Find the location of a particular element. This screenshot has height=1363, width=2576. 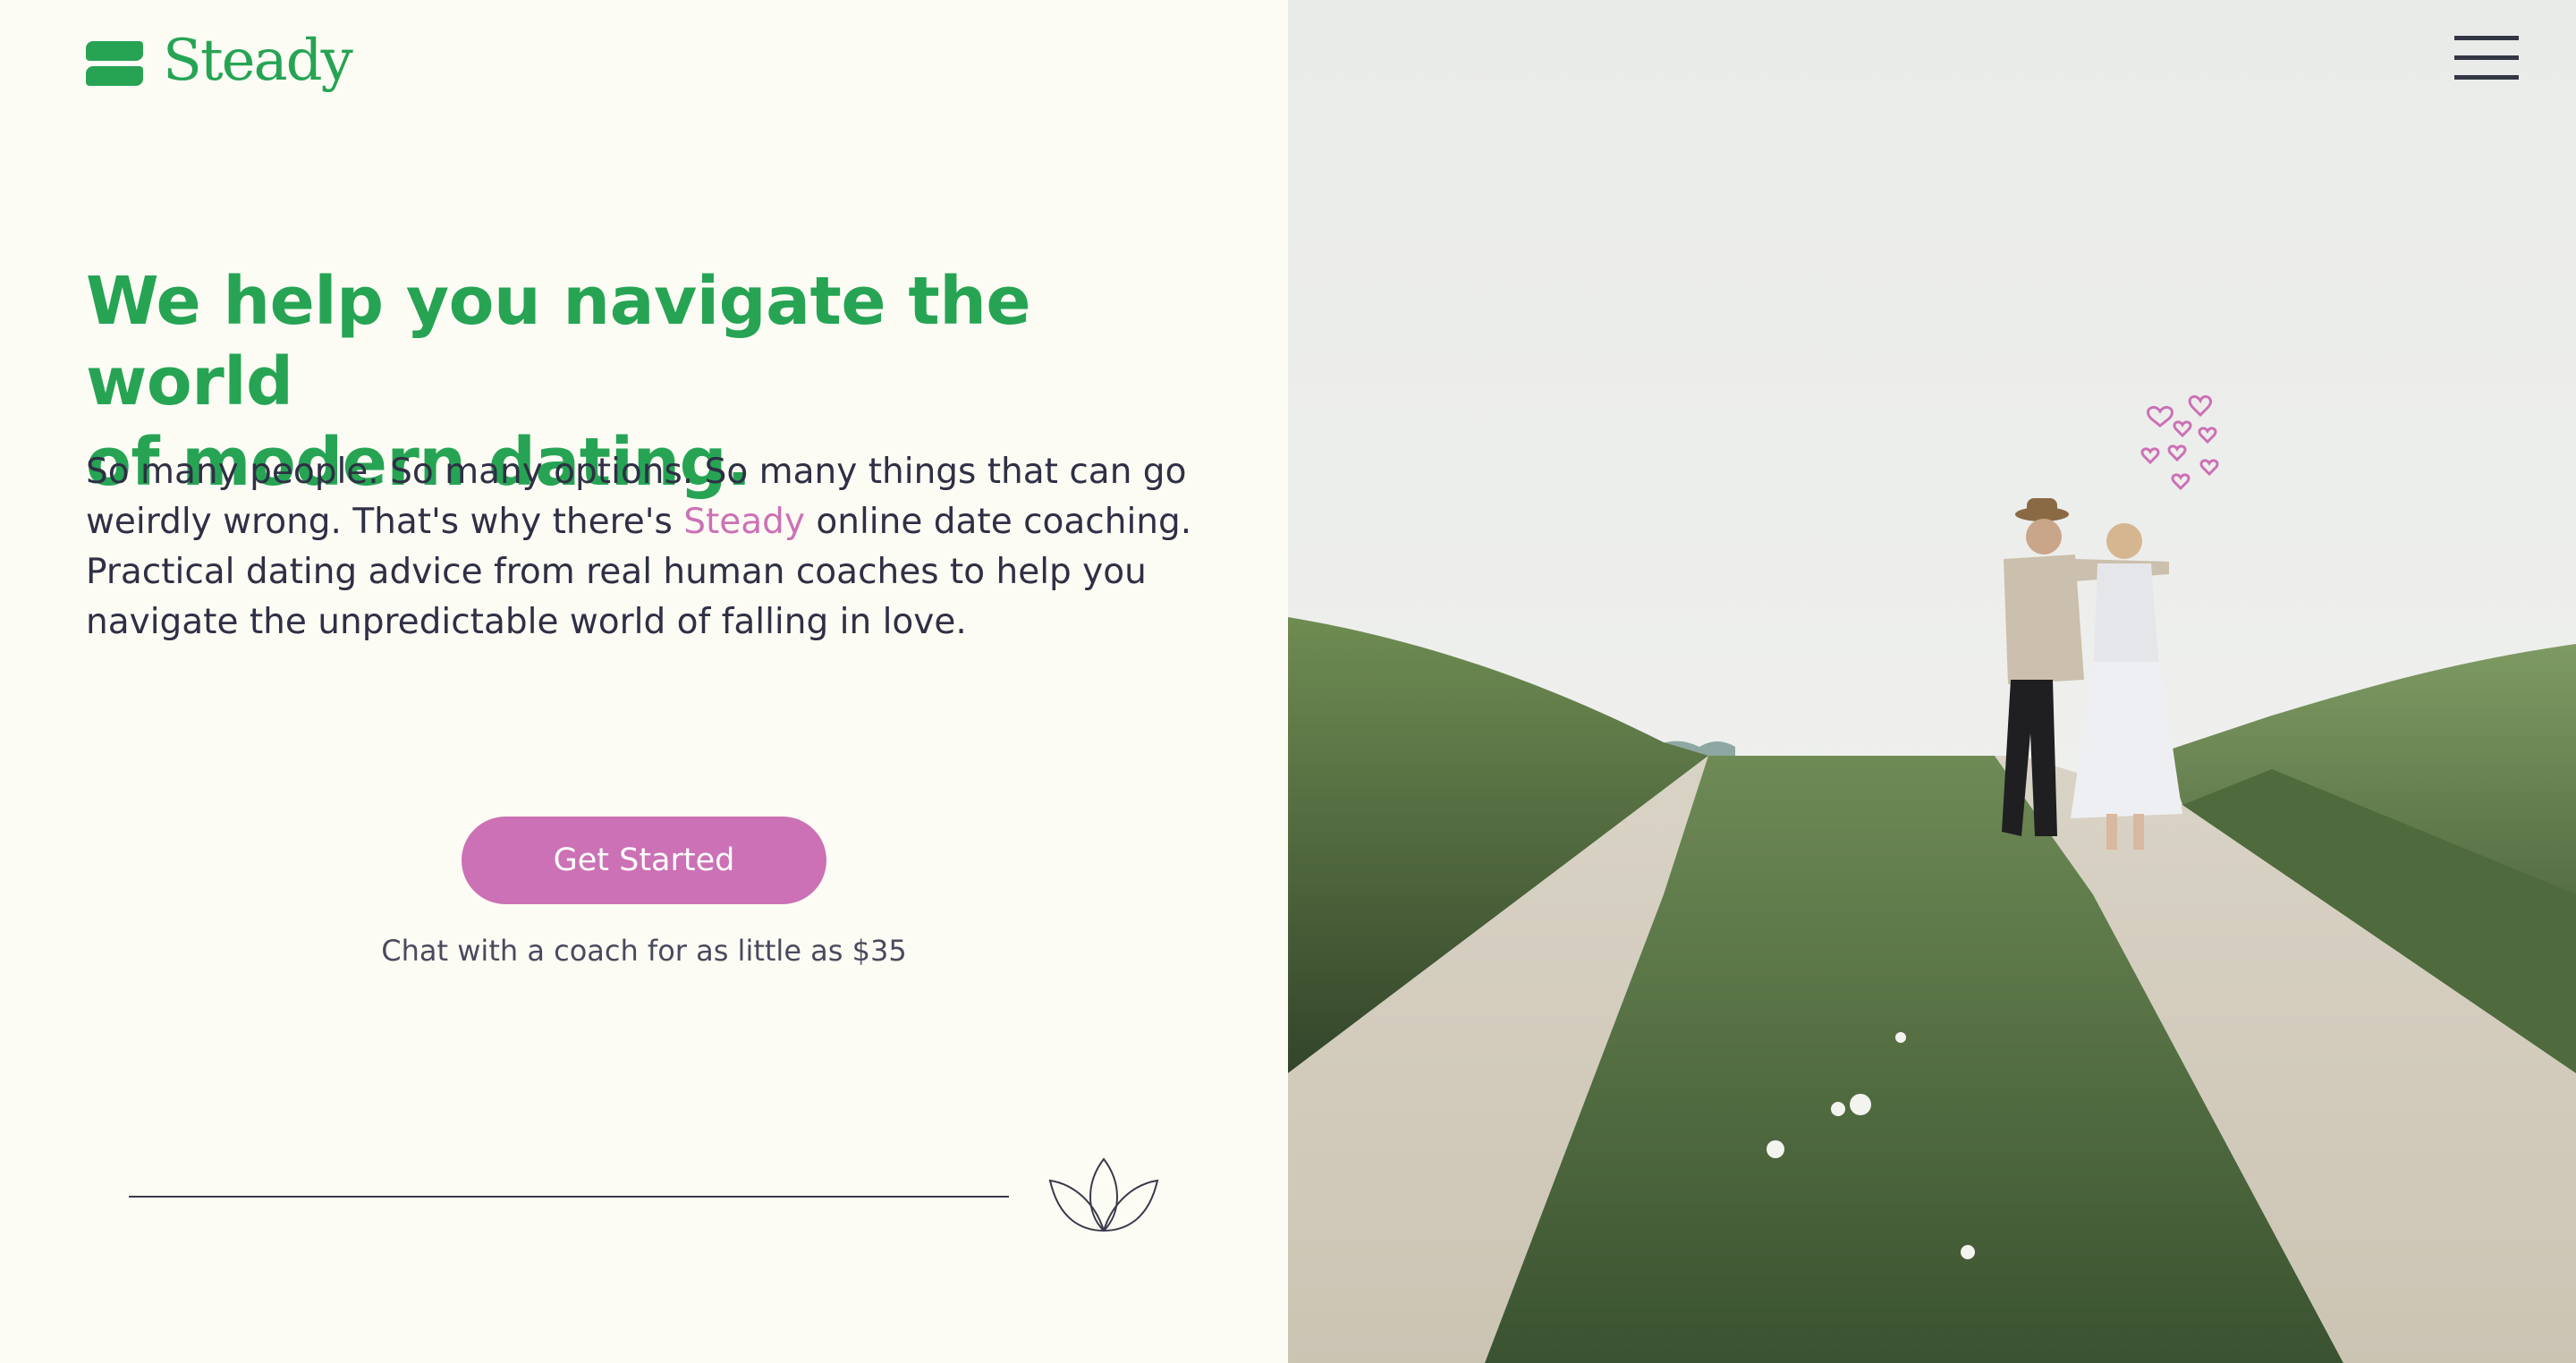

pricing-note: Chat with a coach for as little as $35 is located at coordinates (644, 951).